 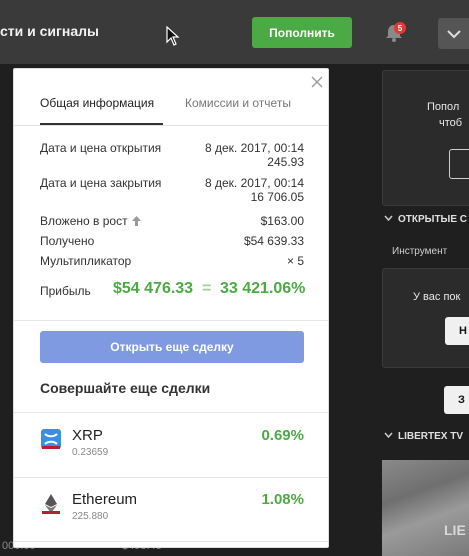 I want to click on account-menu-button, so click(x=453, y=33).